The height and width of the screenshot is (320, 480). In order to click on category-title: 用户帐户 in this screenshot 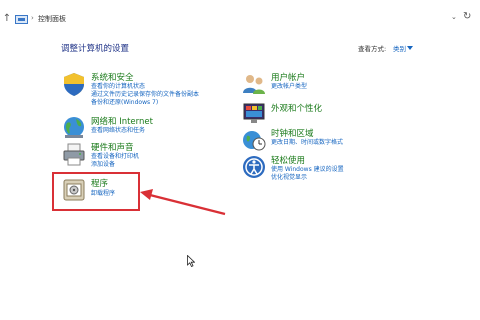, I will do `click(288, 77)`.